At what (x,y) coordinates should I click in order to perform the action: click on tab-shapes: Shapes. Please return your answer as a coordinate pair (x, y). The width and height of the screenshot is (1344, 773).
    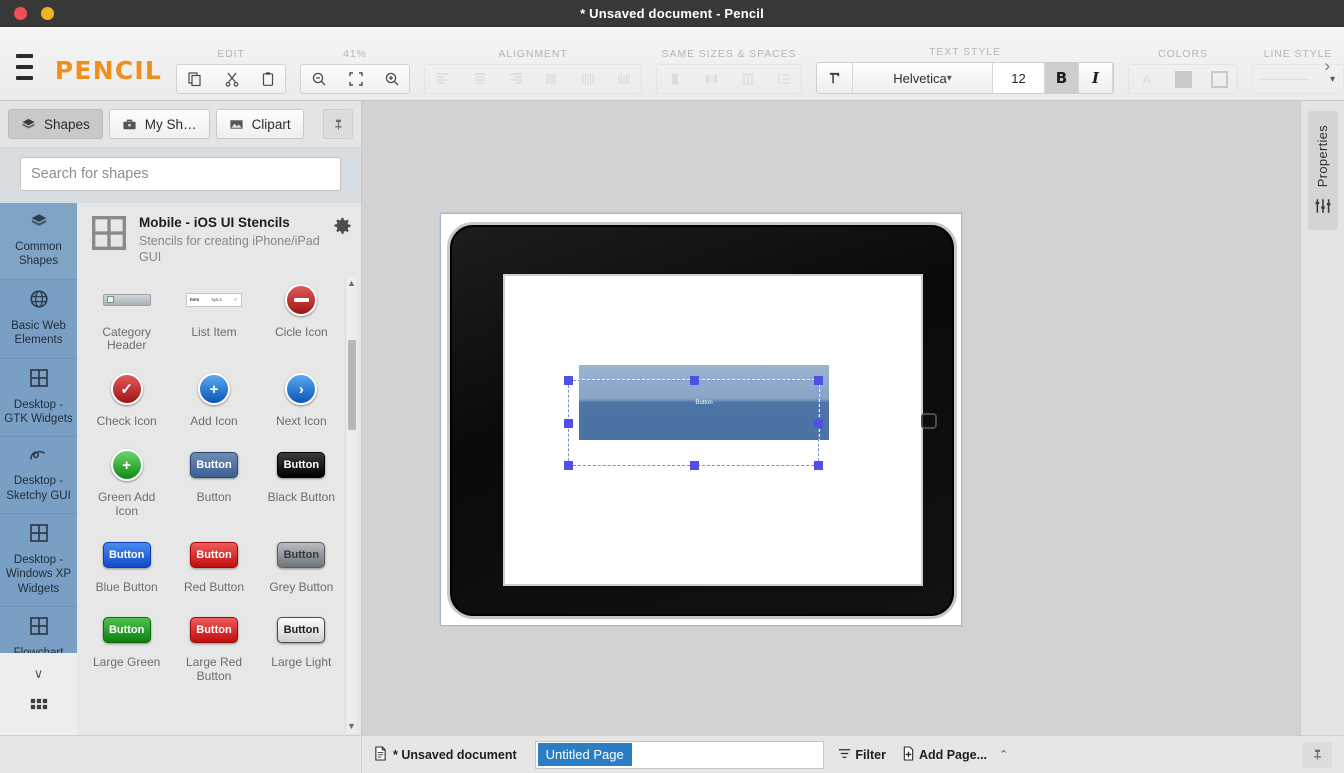
    Looking at the image, I should click on (55, 124).